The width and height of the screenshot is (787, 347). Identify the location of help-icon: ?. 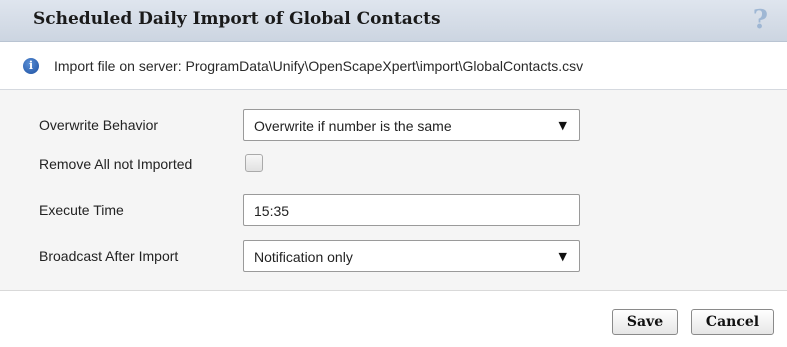
(760, 20).